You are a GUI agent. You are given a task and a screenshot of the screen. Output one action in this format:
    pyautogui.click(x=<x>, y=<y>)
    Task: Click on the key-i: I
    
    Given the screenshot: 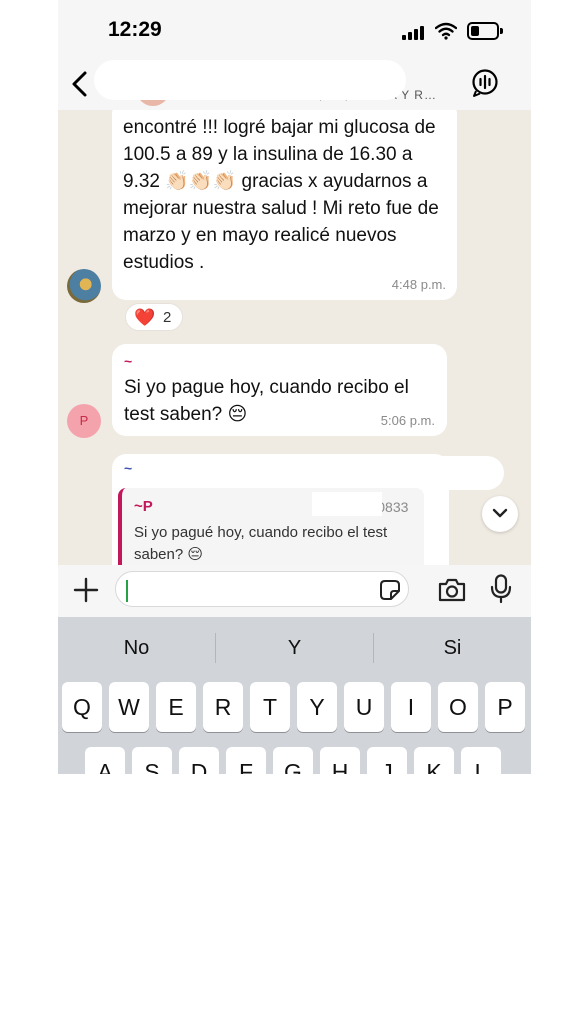 What is the action you would take?
    pyautogui.click(x=411, y=707)
    